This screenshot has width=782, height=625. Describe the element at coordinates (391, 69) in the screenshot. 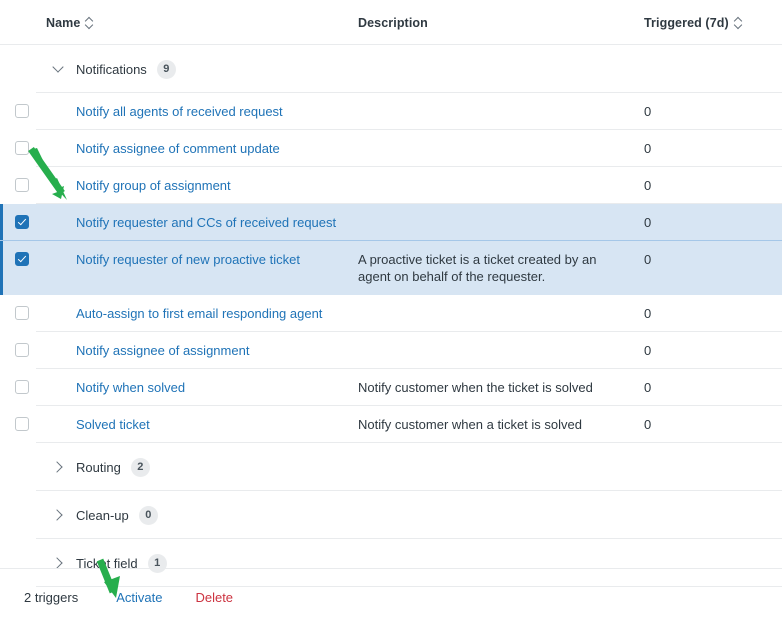

I see `group-header-notifications: Notifications 9` at that location.